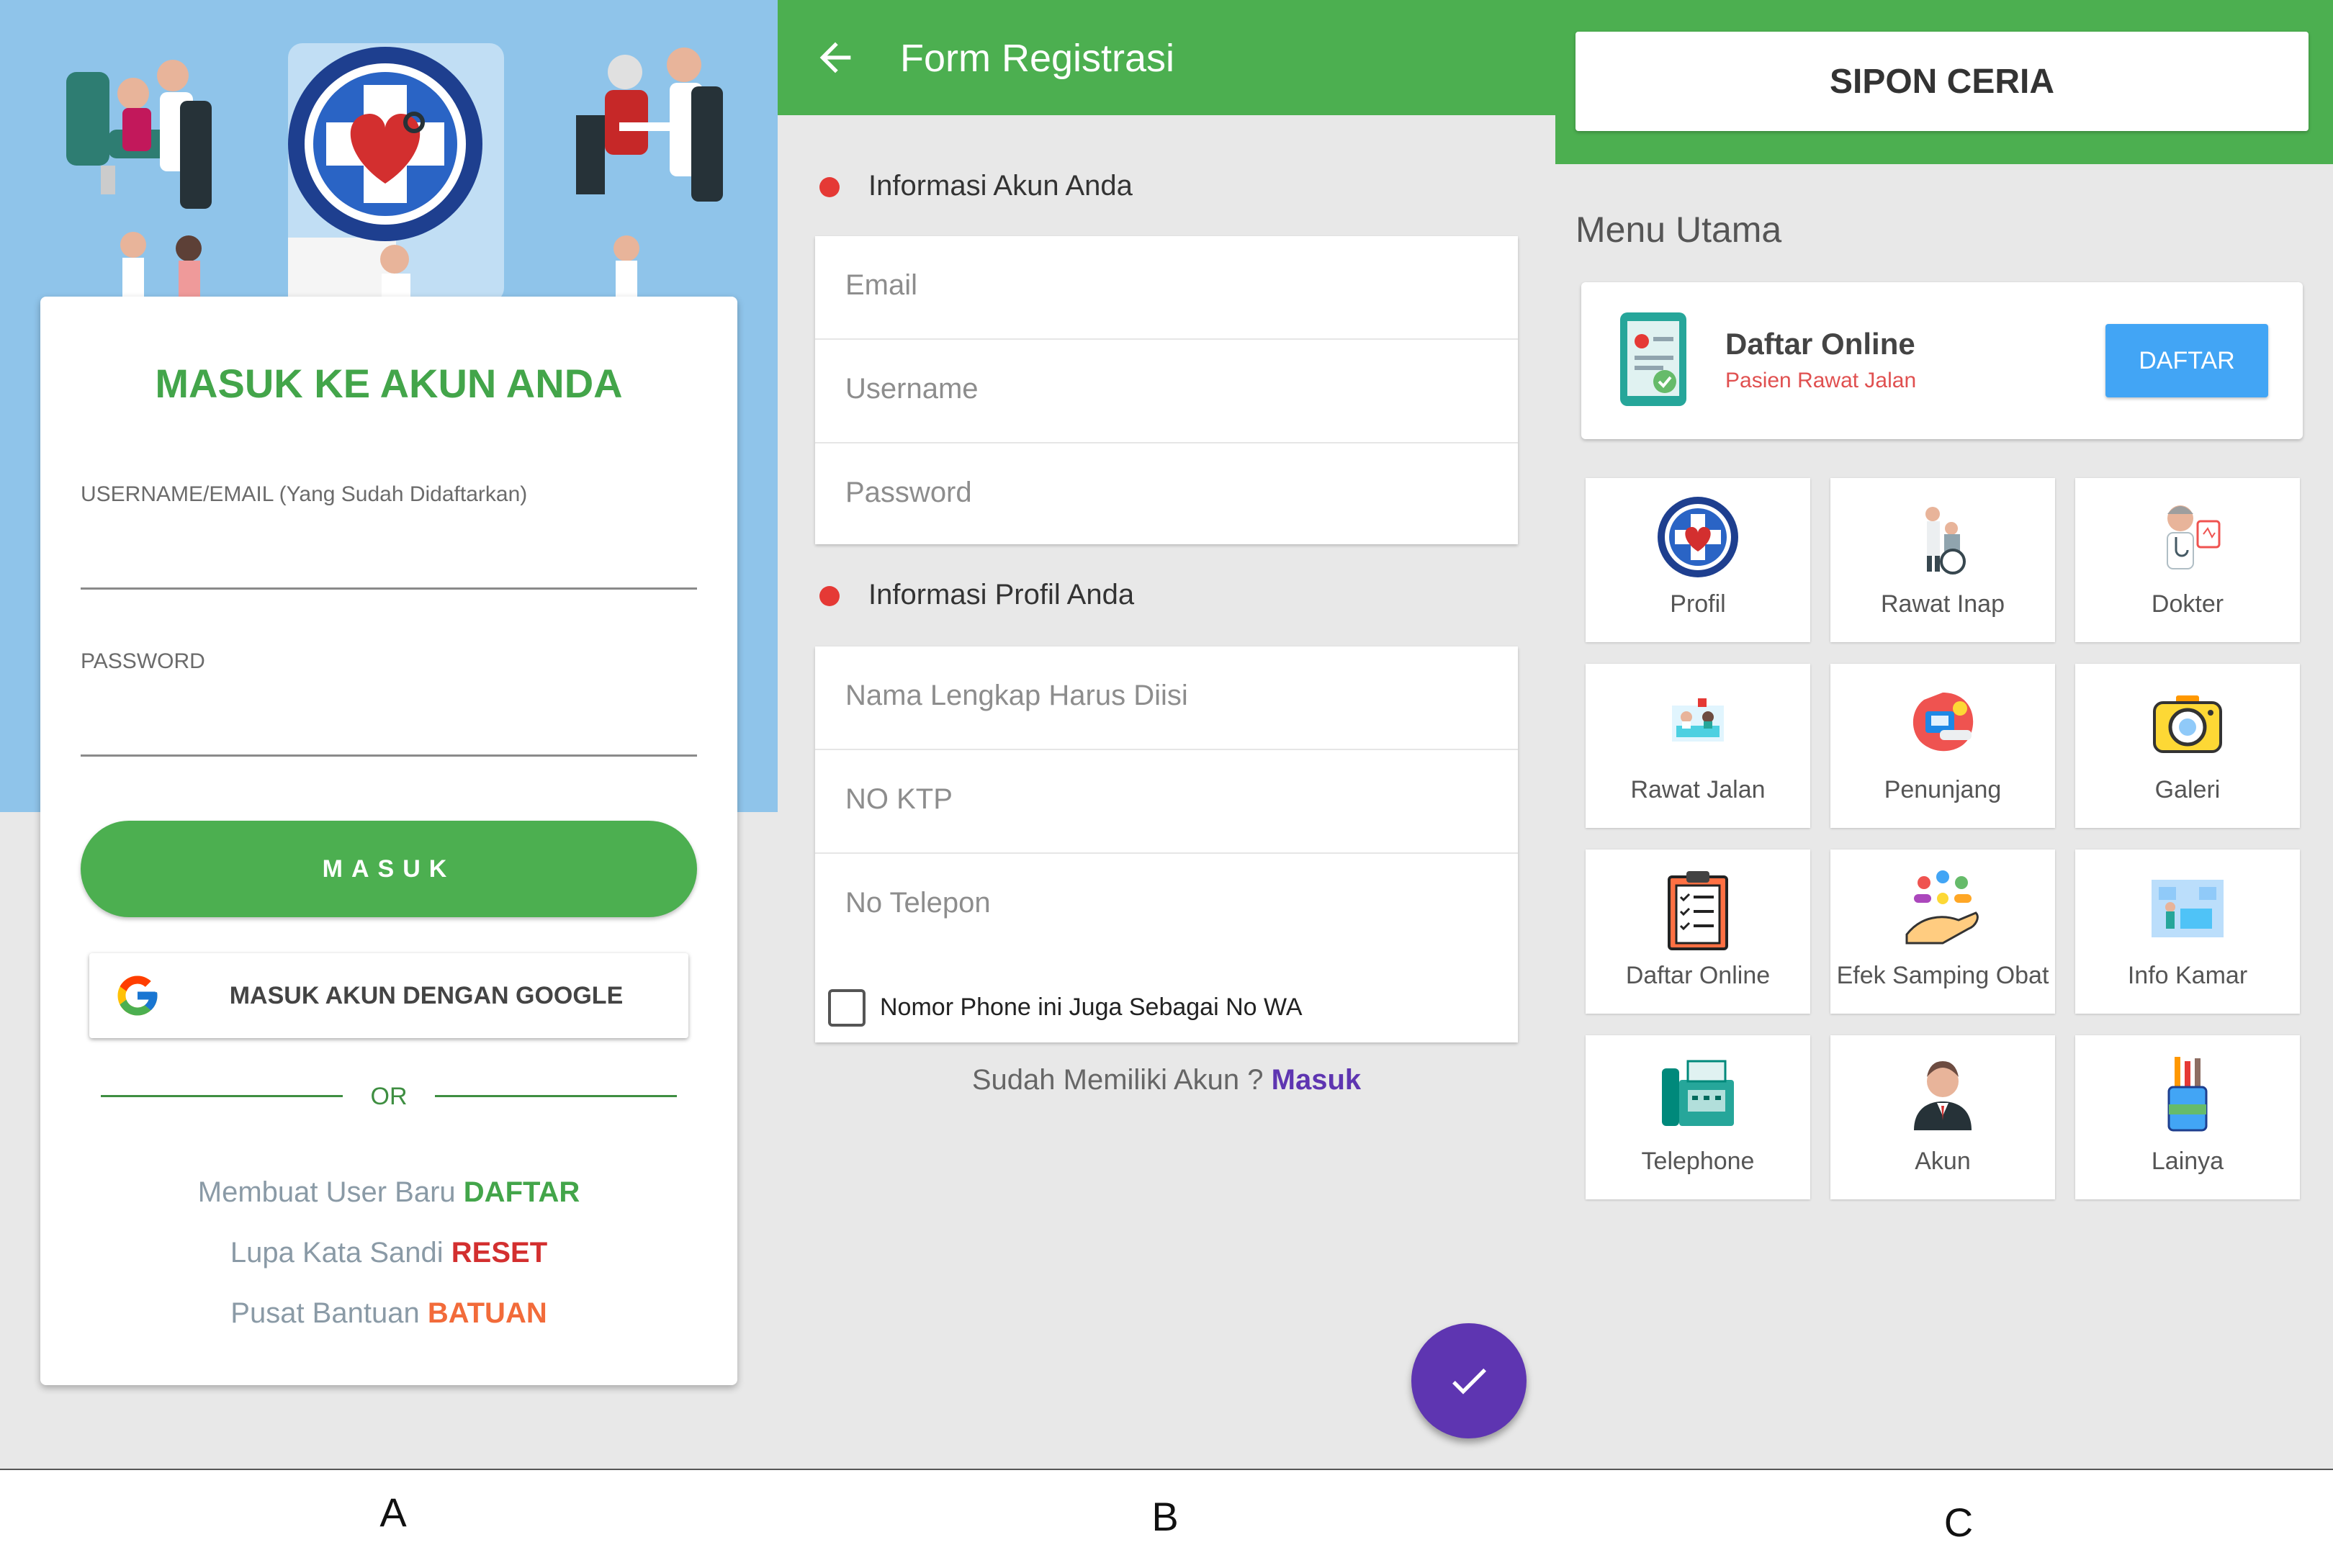  I want to click on tile-profil: Profil, so click(1698, 560).